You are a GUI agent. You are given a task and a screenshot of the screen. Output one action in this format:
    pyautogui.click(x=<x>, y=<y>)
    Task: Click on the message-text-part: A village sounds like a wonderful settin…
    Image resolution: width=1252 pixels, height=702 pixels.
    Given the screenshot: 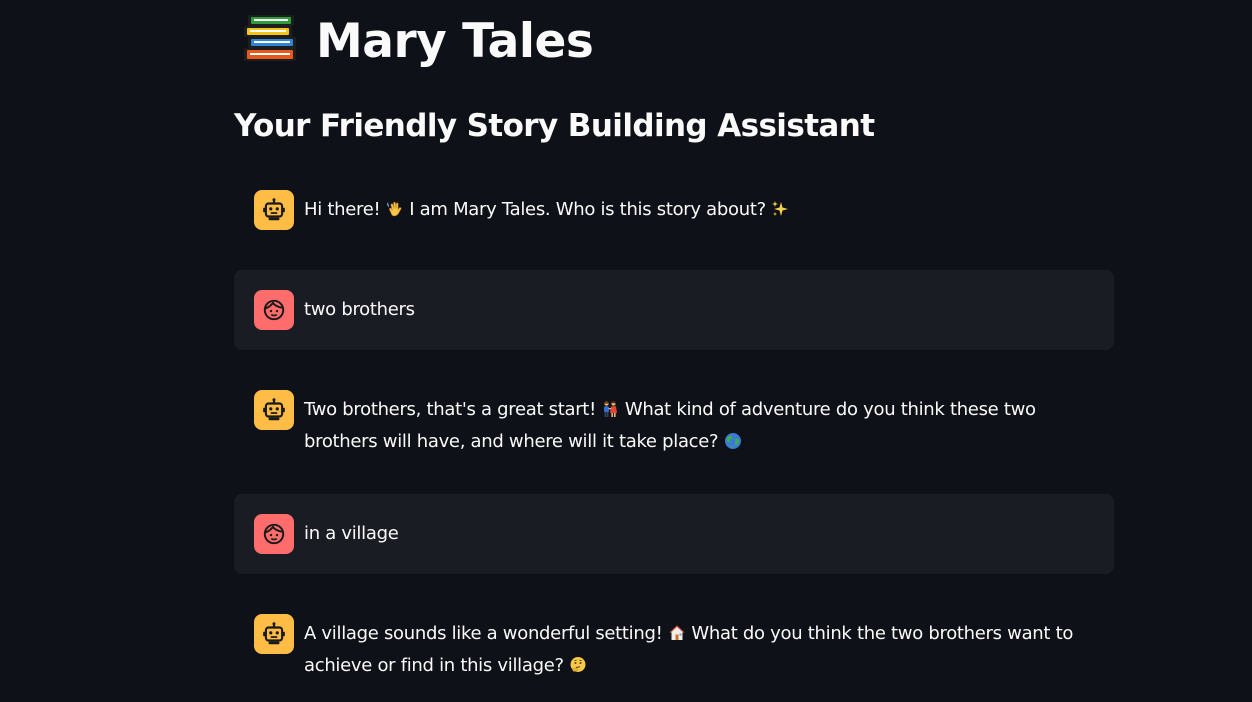 What is the action you would take?
    pyautogui.click(x=486, y=633)
    